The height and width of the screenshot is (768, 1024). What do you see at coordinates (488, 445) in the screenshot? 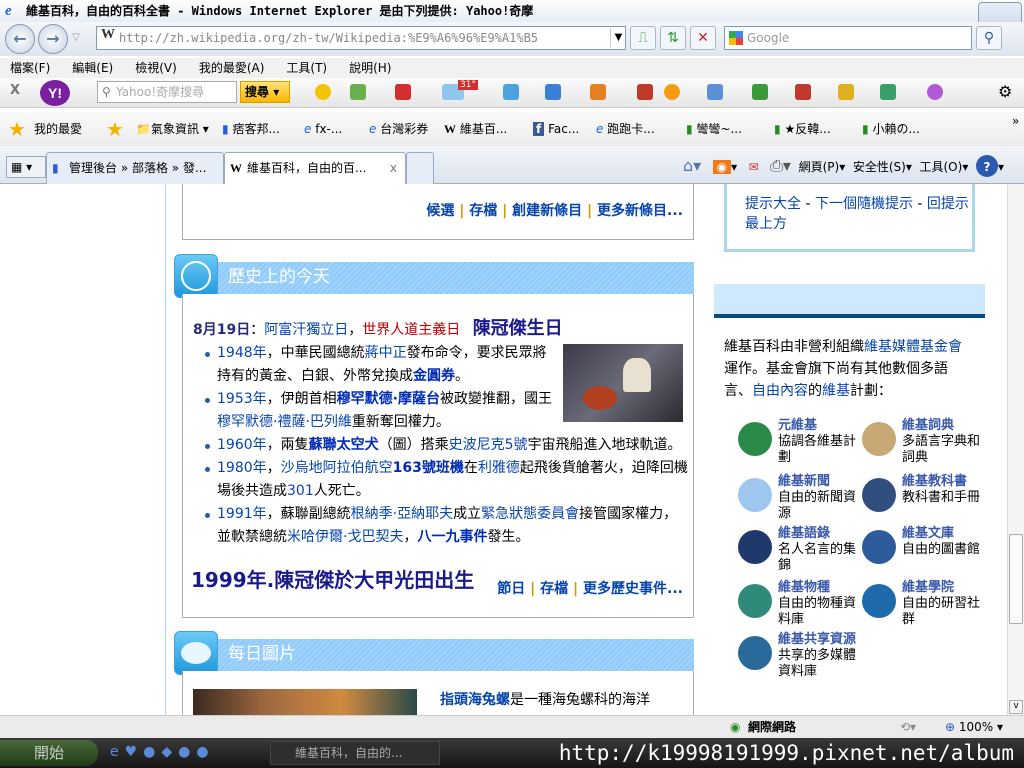
I see `event-link: 史波尼克5號` at bounding box center [488, 445].